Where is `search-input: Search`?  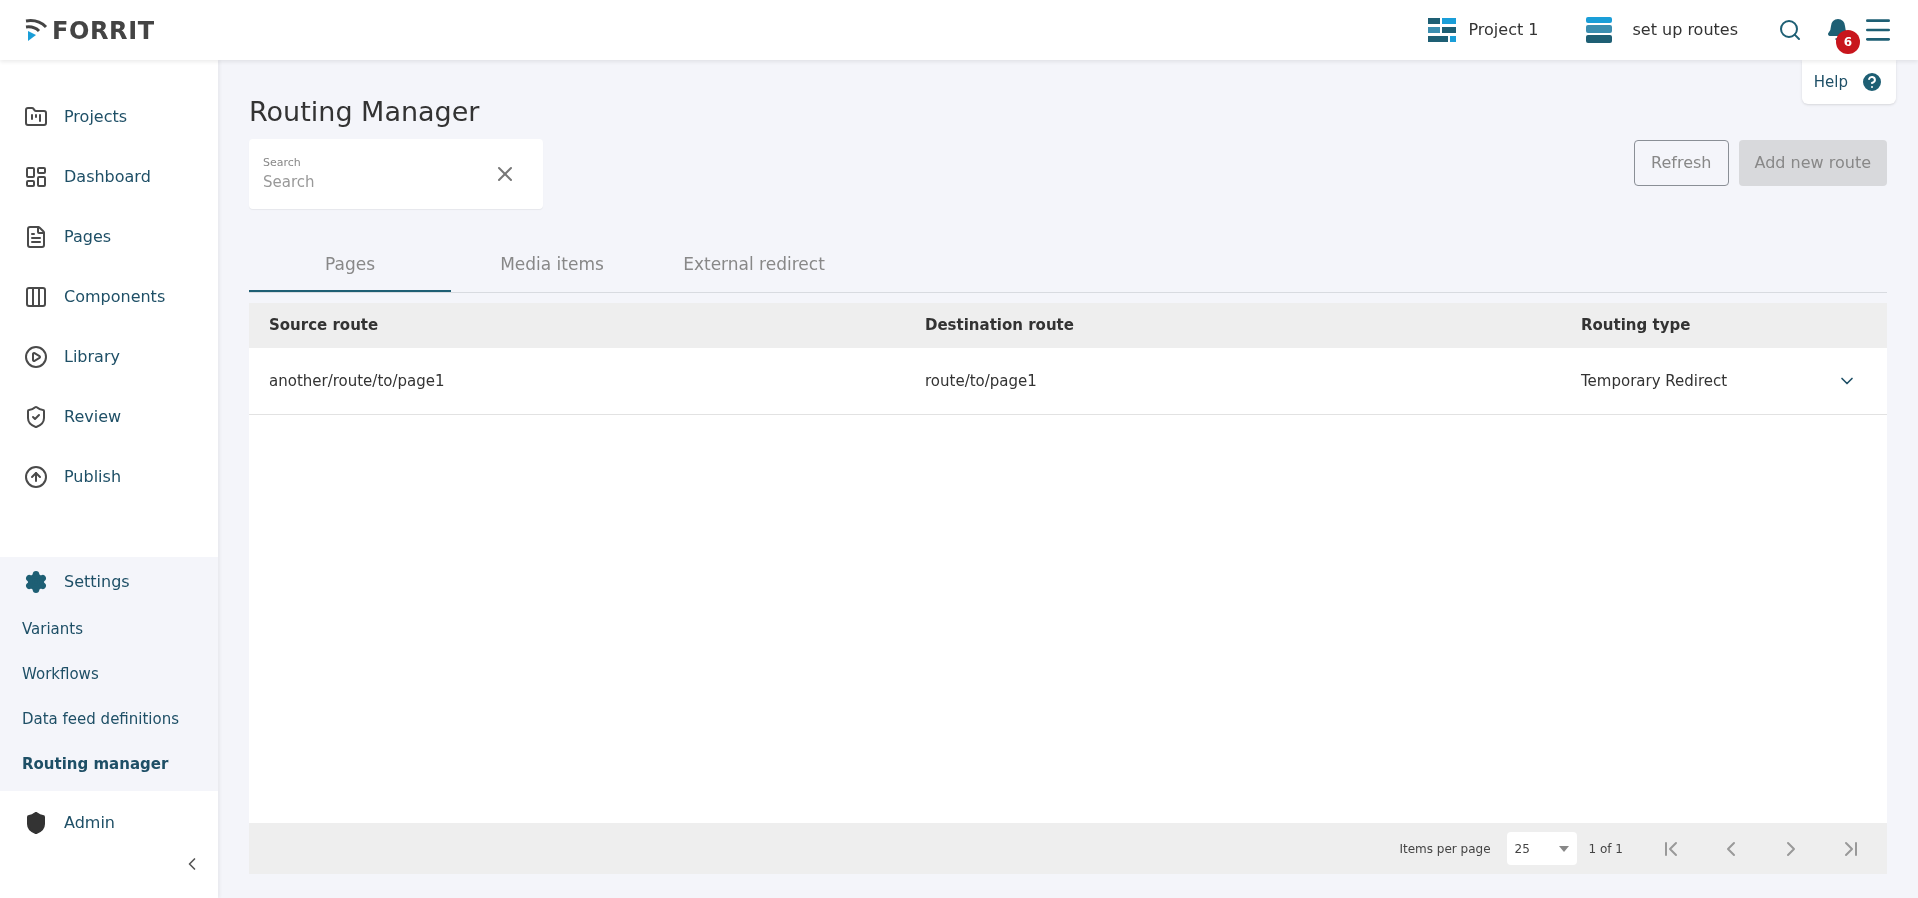 search-input: Search is located at coordinates (378, 182).